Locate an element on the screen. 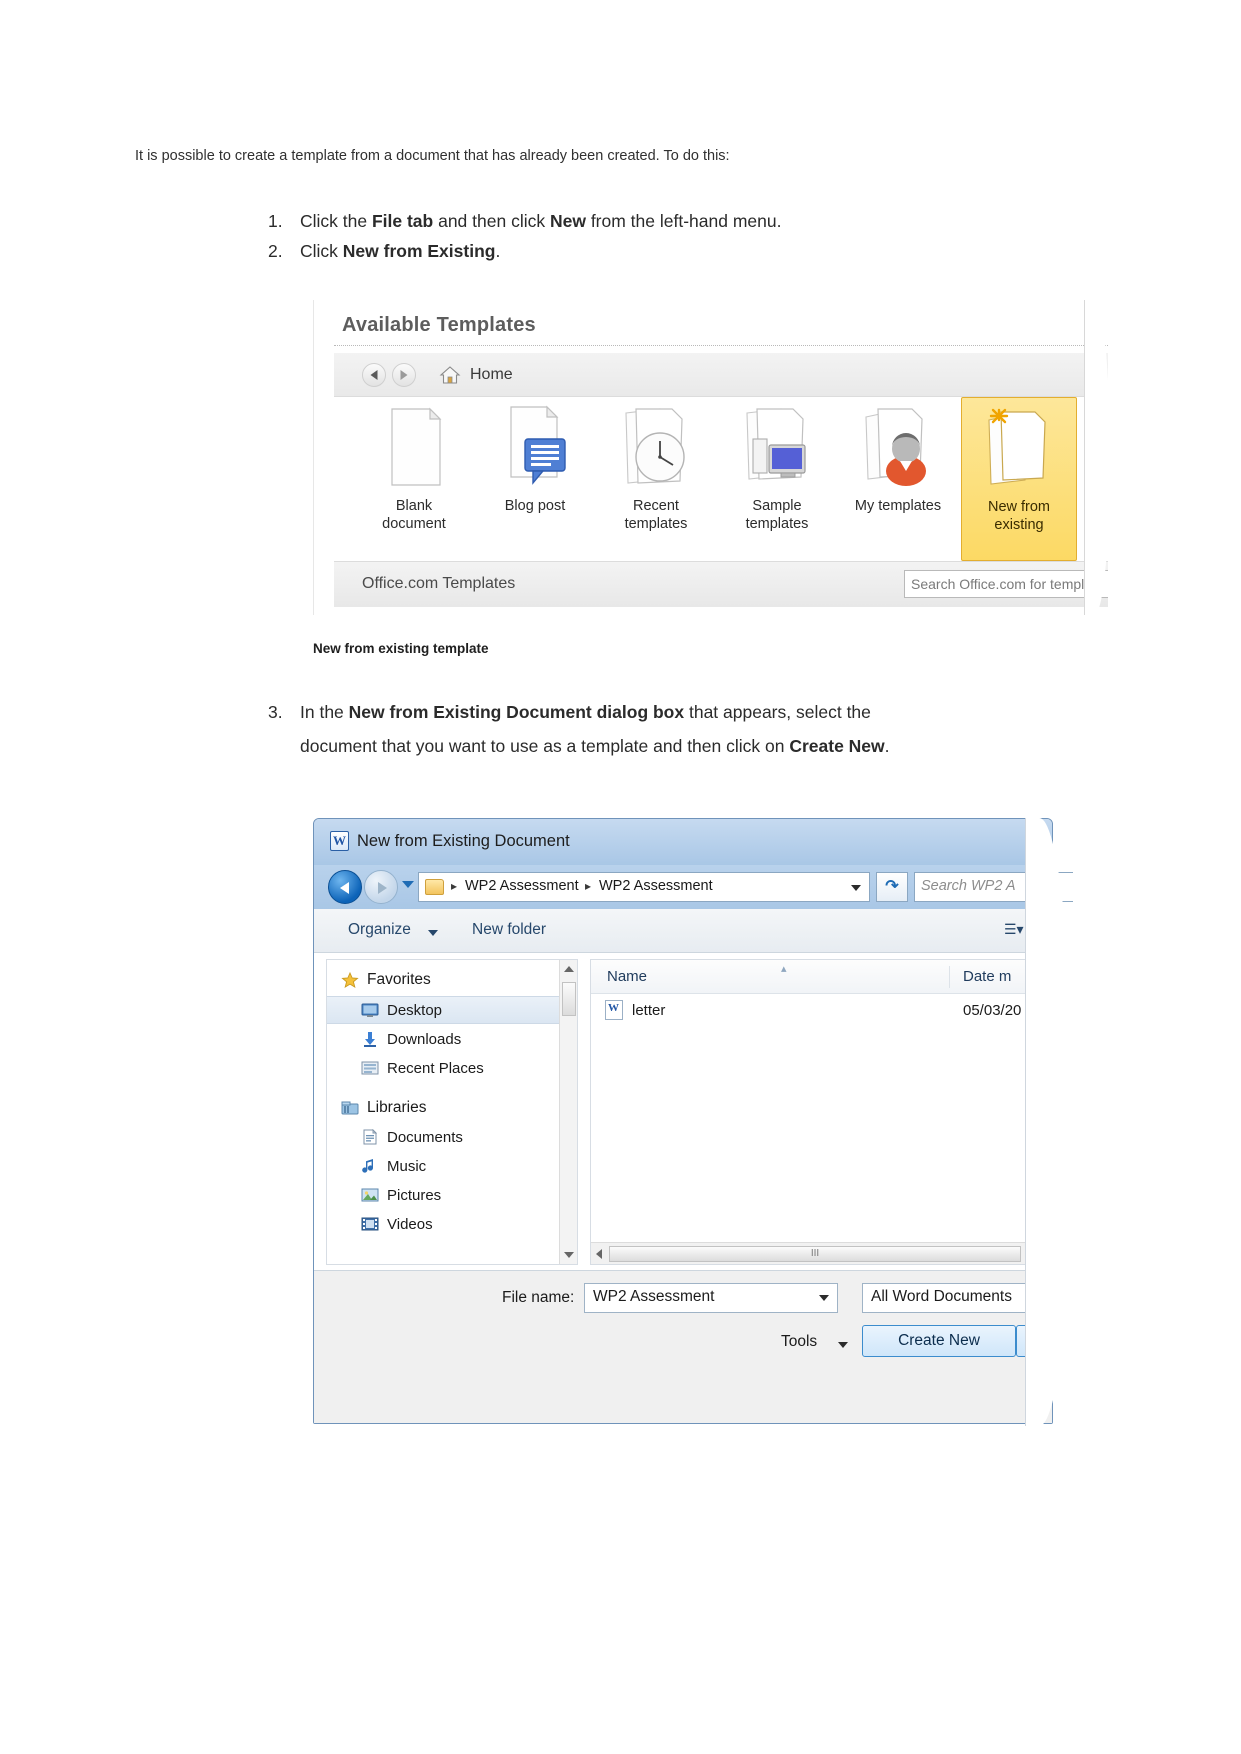  file-name-label: File name: is located at coordinates (538, 1297).